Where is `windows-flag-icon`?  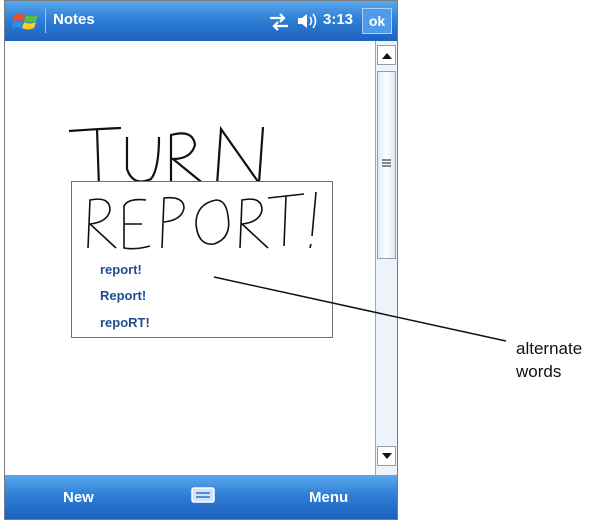
windows-flag-icon is located at coordinates (27, 21).